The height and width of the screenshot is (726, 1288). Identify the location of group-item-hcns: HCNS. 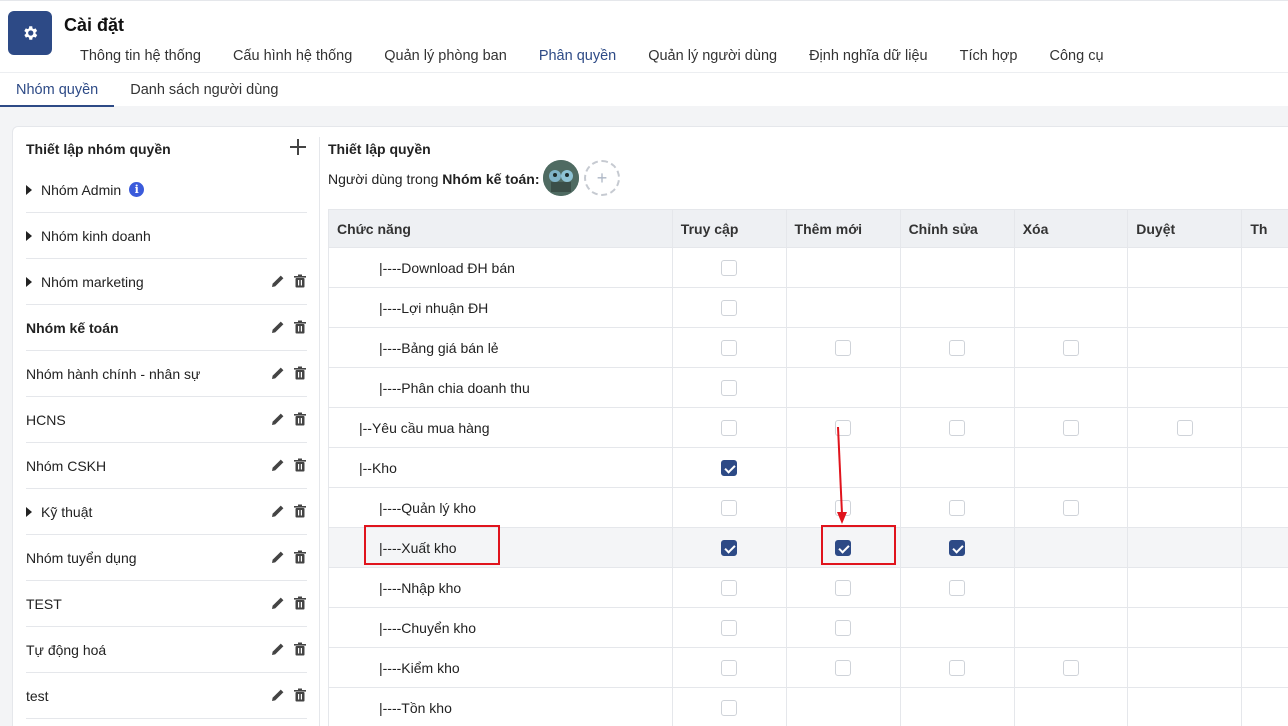
(166, 420).